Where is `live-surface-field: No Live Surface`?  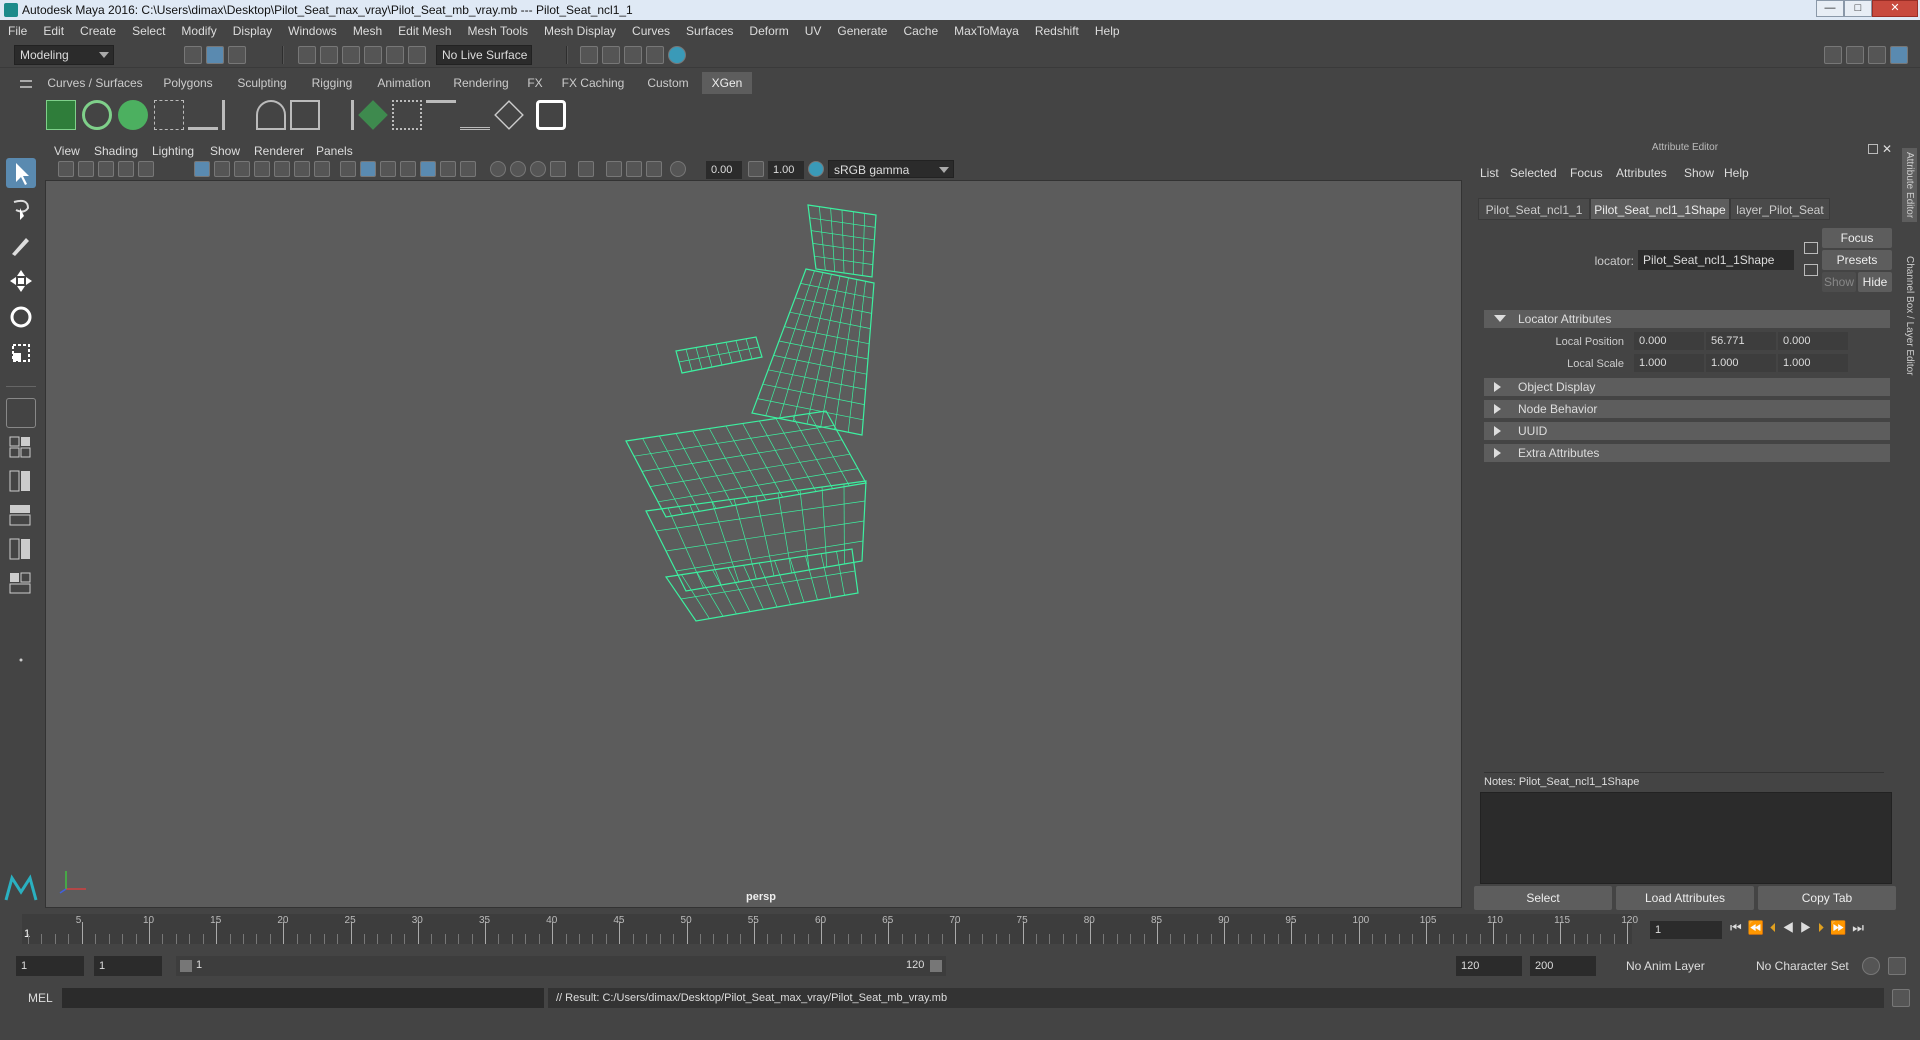
live-surface-field: No Live Surface is located at coordinates (484, 55).